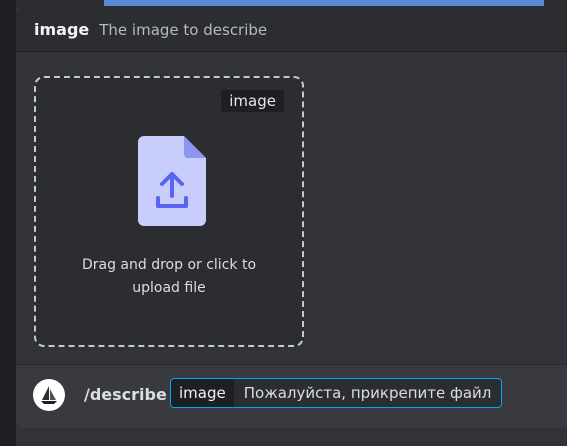 The image size is (567, 446). Describe the element at coordinates (125, 394) in the screenshot. I see `slash-command-name: /describe` at that location.